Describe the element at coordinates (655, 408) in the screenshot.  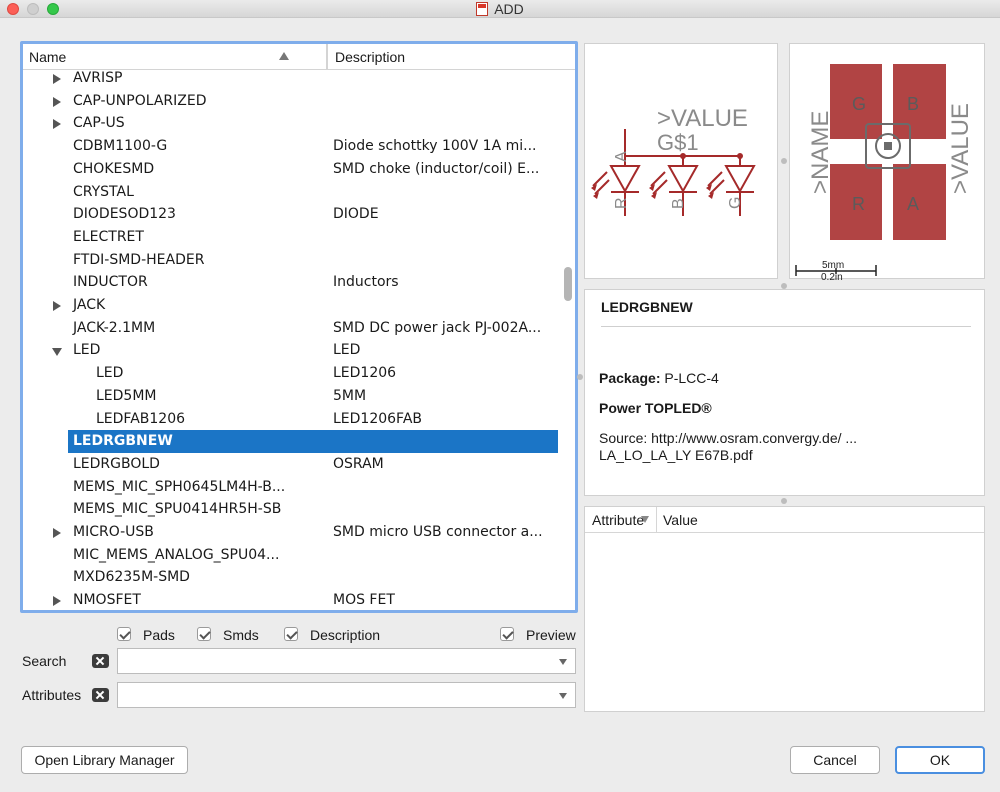
I see `device-heading: Power TOPLED®` at that location.